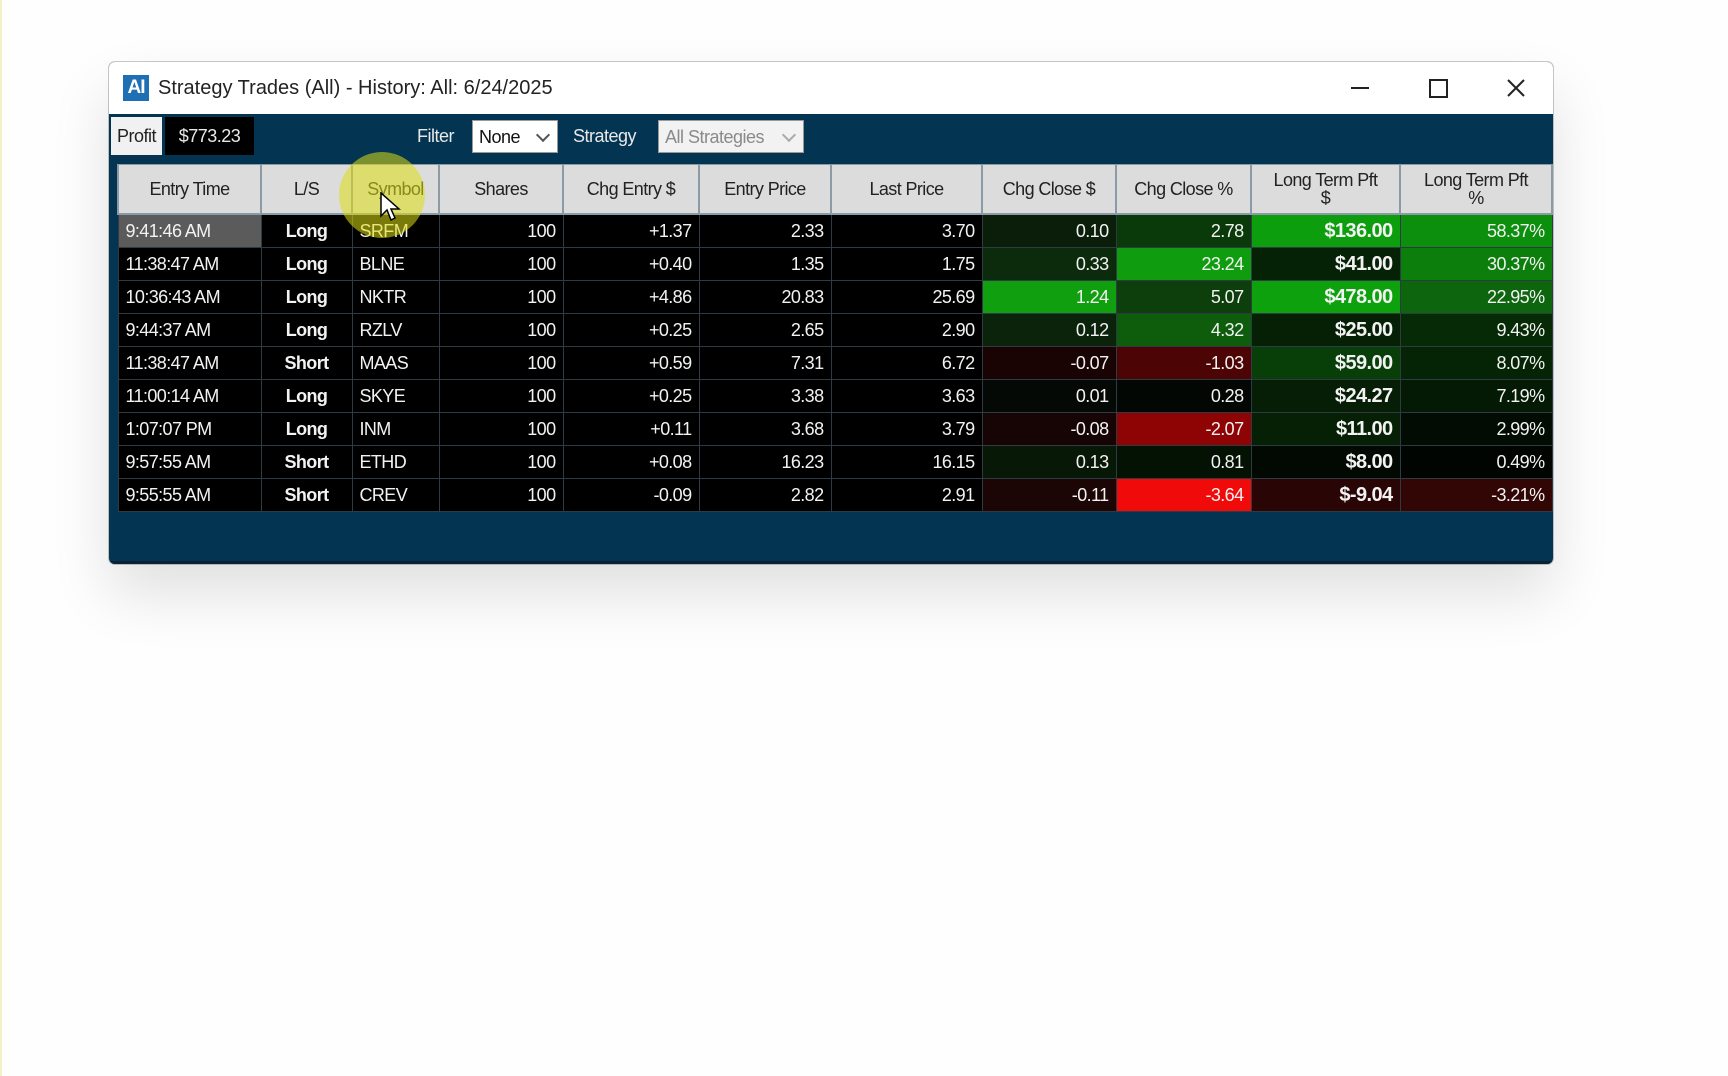 The height and width of the screenshot is (1076, 1728). I want to click on cell-chg-entry: +0.59, so click(631, 363).